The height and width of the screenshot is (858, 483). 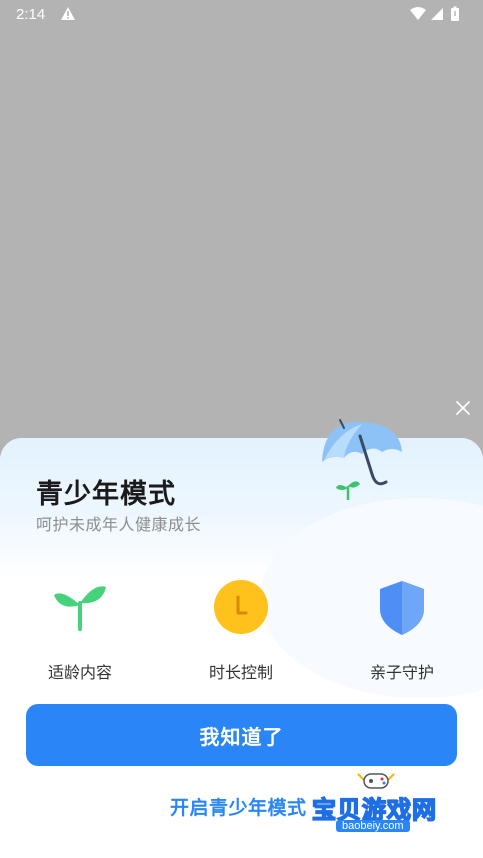 I want to click on feature-parent-guard: 亲子守护, so click(x=402, y=630).